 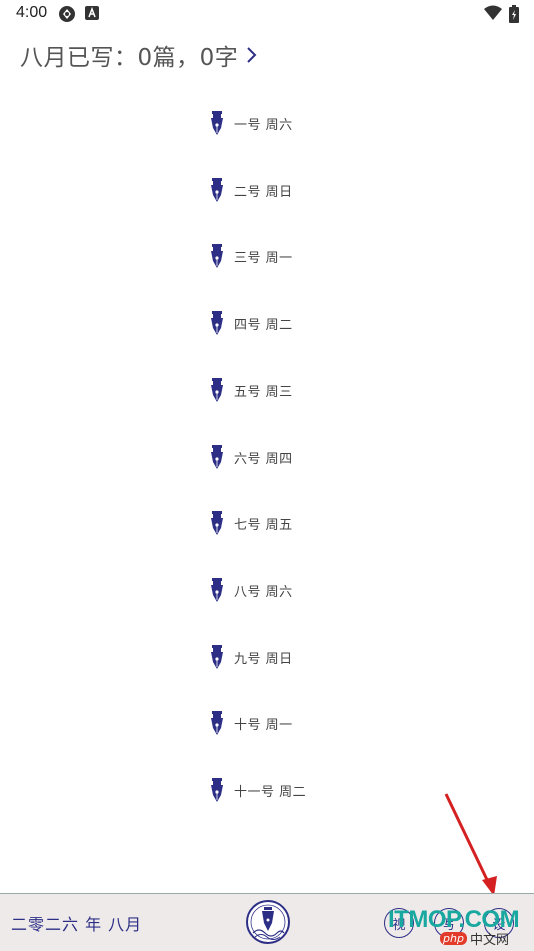 I want to click on day-label: 四号 周二, so click(x=263, y=325).